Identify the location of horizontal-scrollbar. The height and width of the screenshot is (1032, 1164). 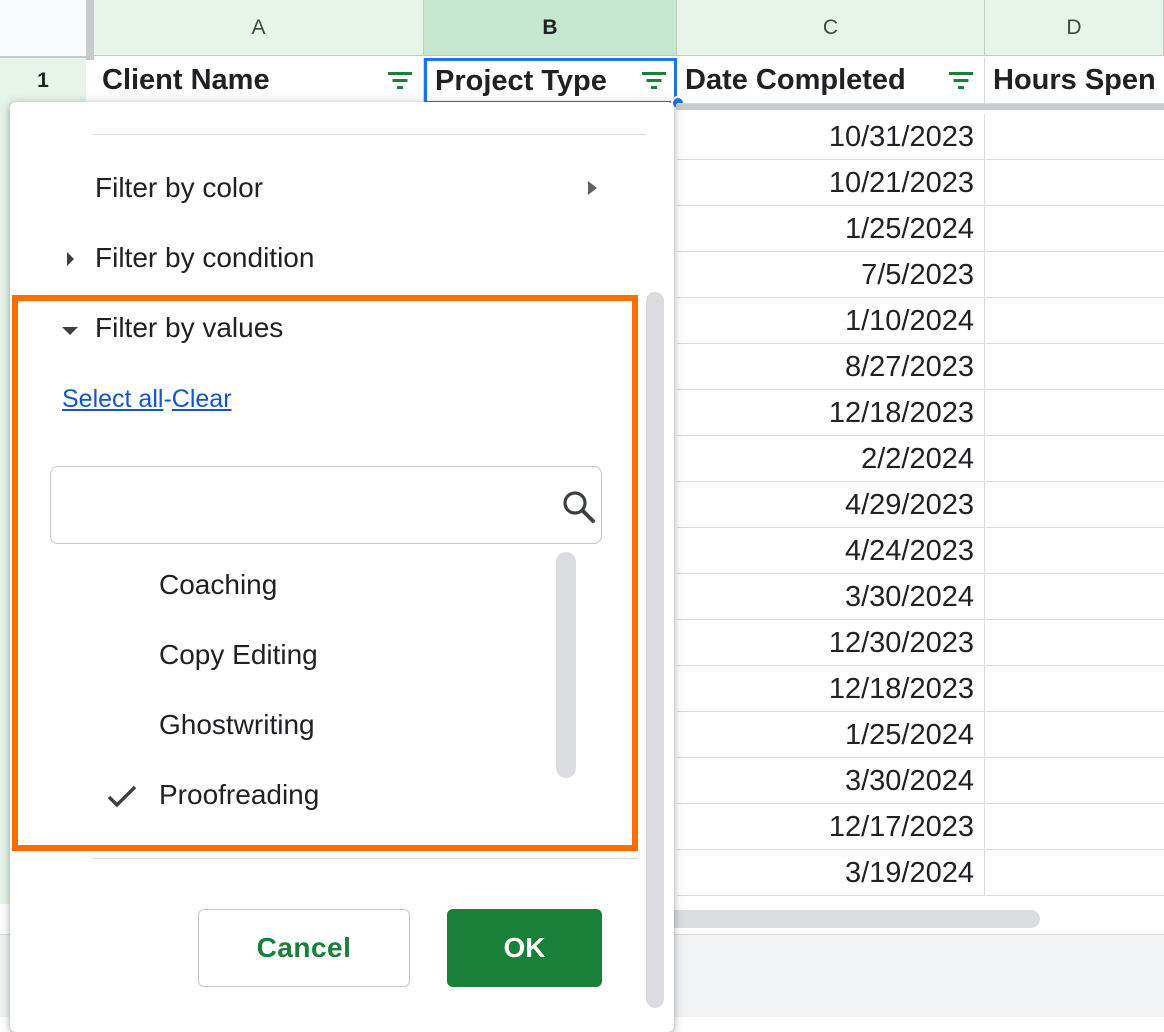
(850, 919).